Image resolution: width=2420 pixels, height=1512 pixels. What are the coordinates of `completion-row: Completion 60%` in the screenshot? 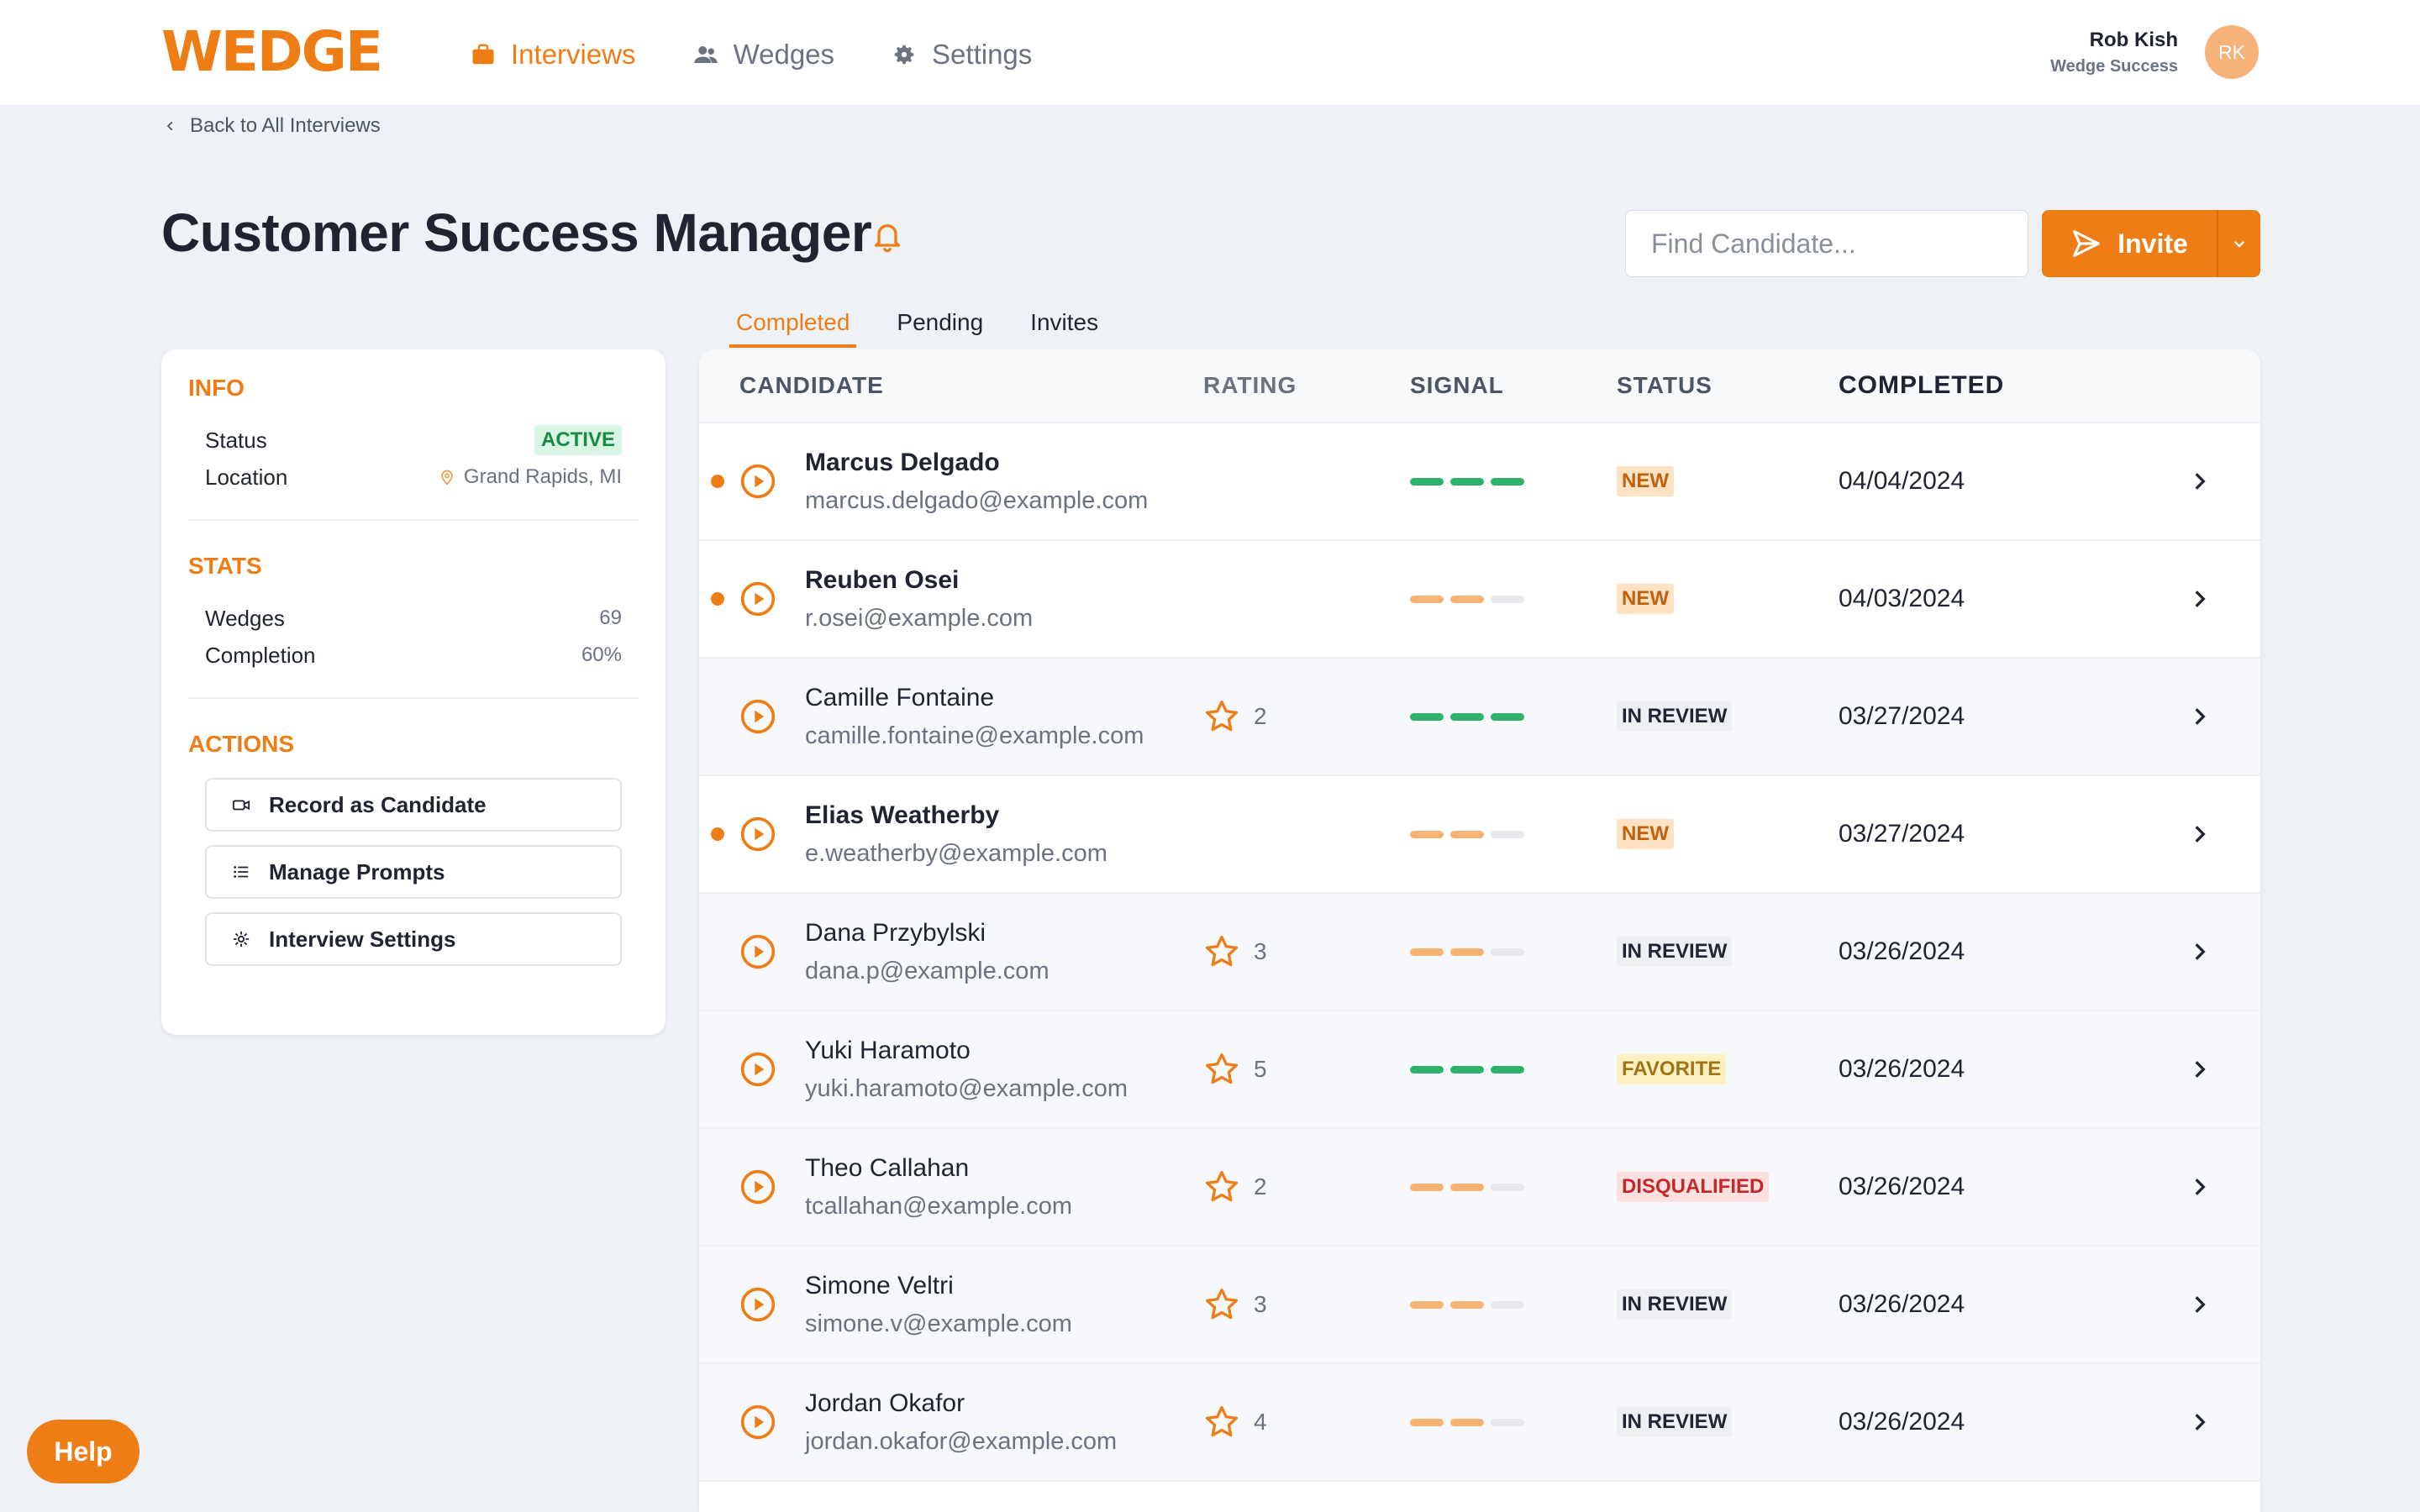 It's located at (413, 655).